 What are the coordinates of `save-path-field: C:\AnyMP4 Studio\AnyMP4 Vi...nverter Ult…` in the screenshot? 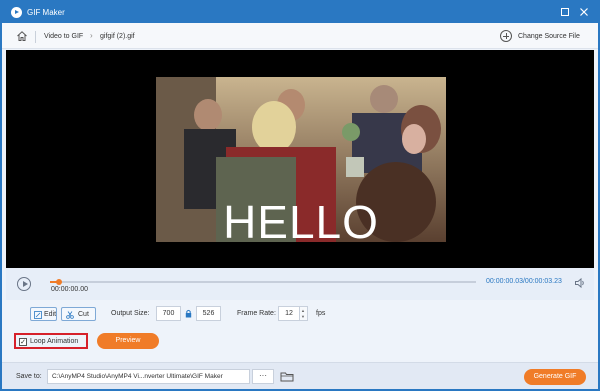 It's located at (148, 376).